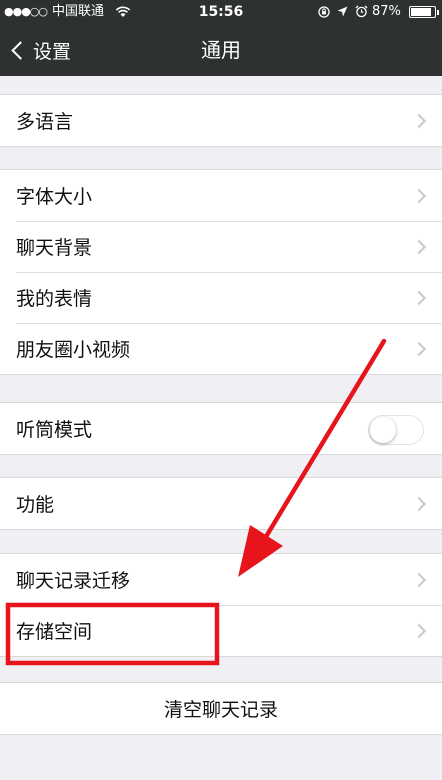  What do you see at coordinates (324, 12) in the screenshot?
I see `orientation-lock-icon` at bounding box center [324, 12].